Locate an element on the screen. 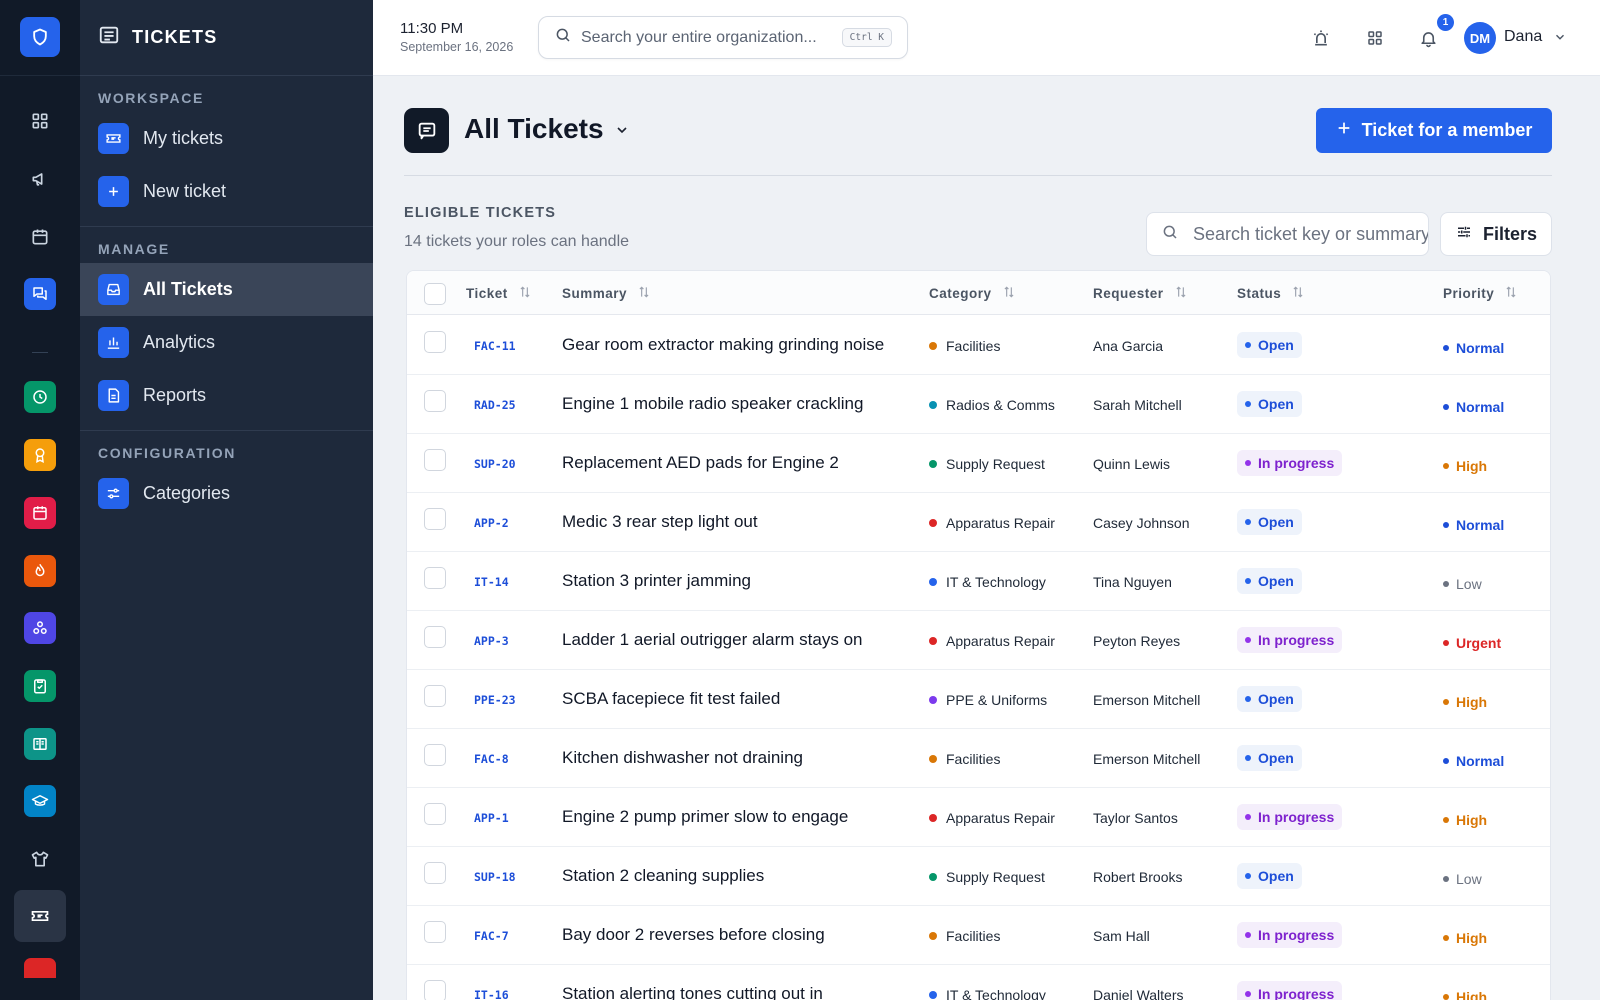 This screenshot has height=1000, width=1600. shirt-icon is located at coordinates (40, 859).